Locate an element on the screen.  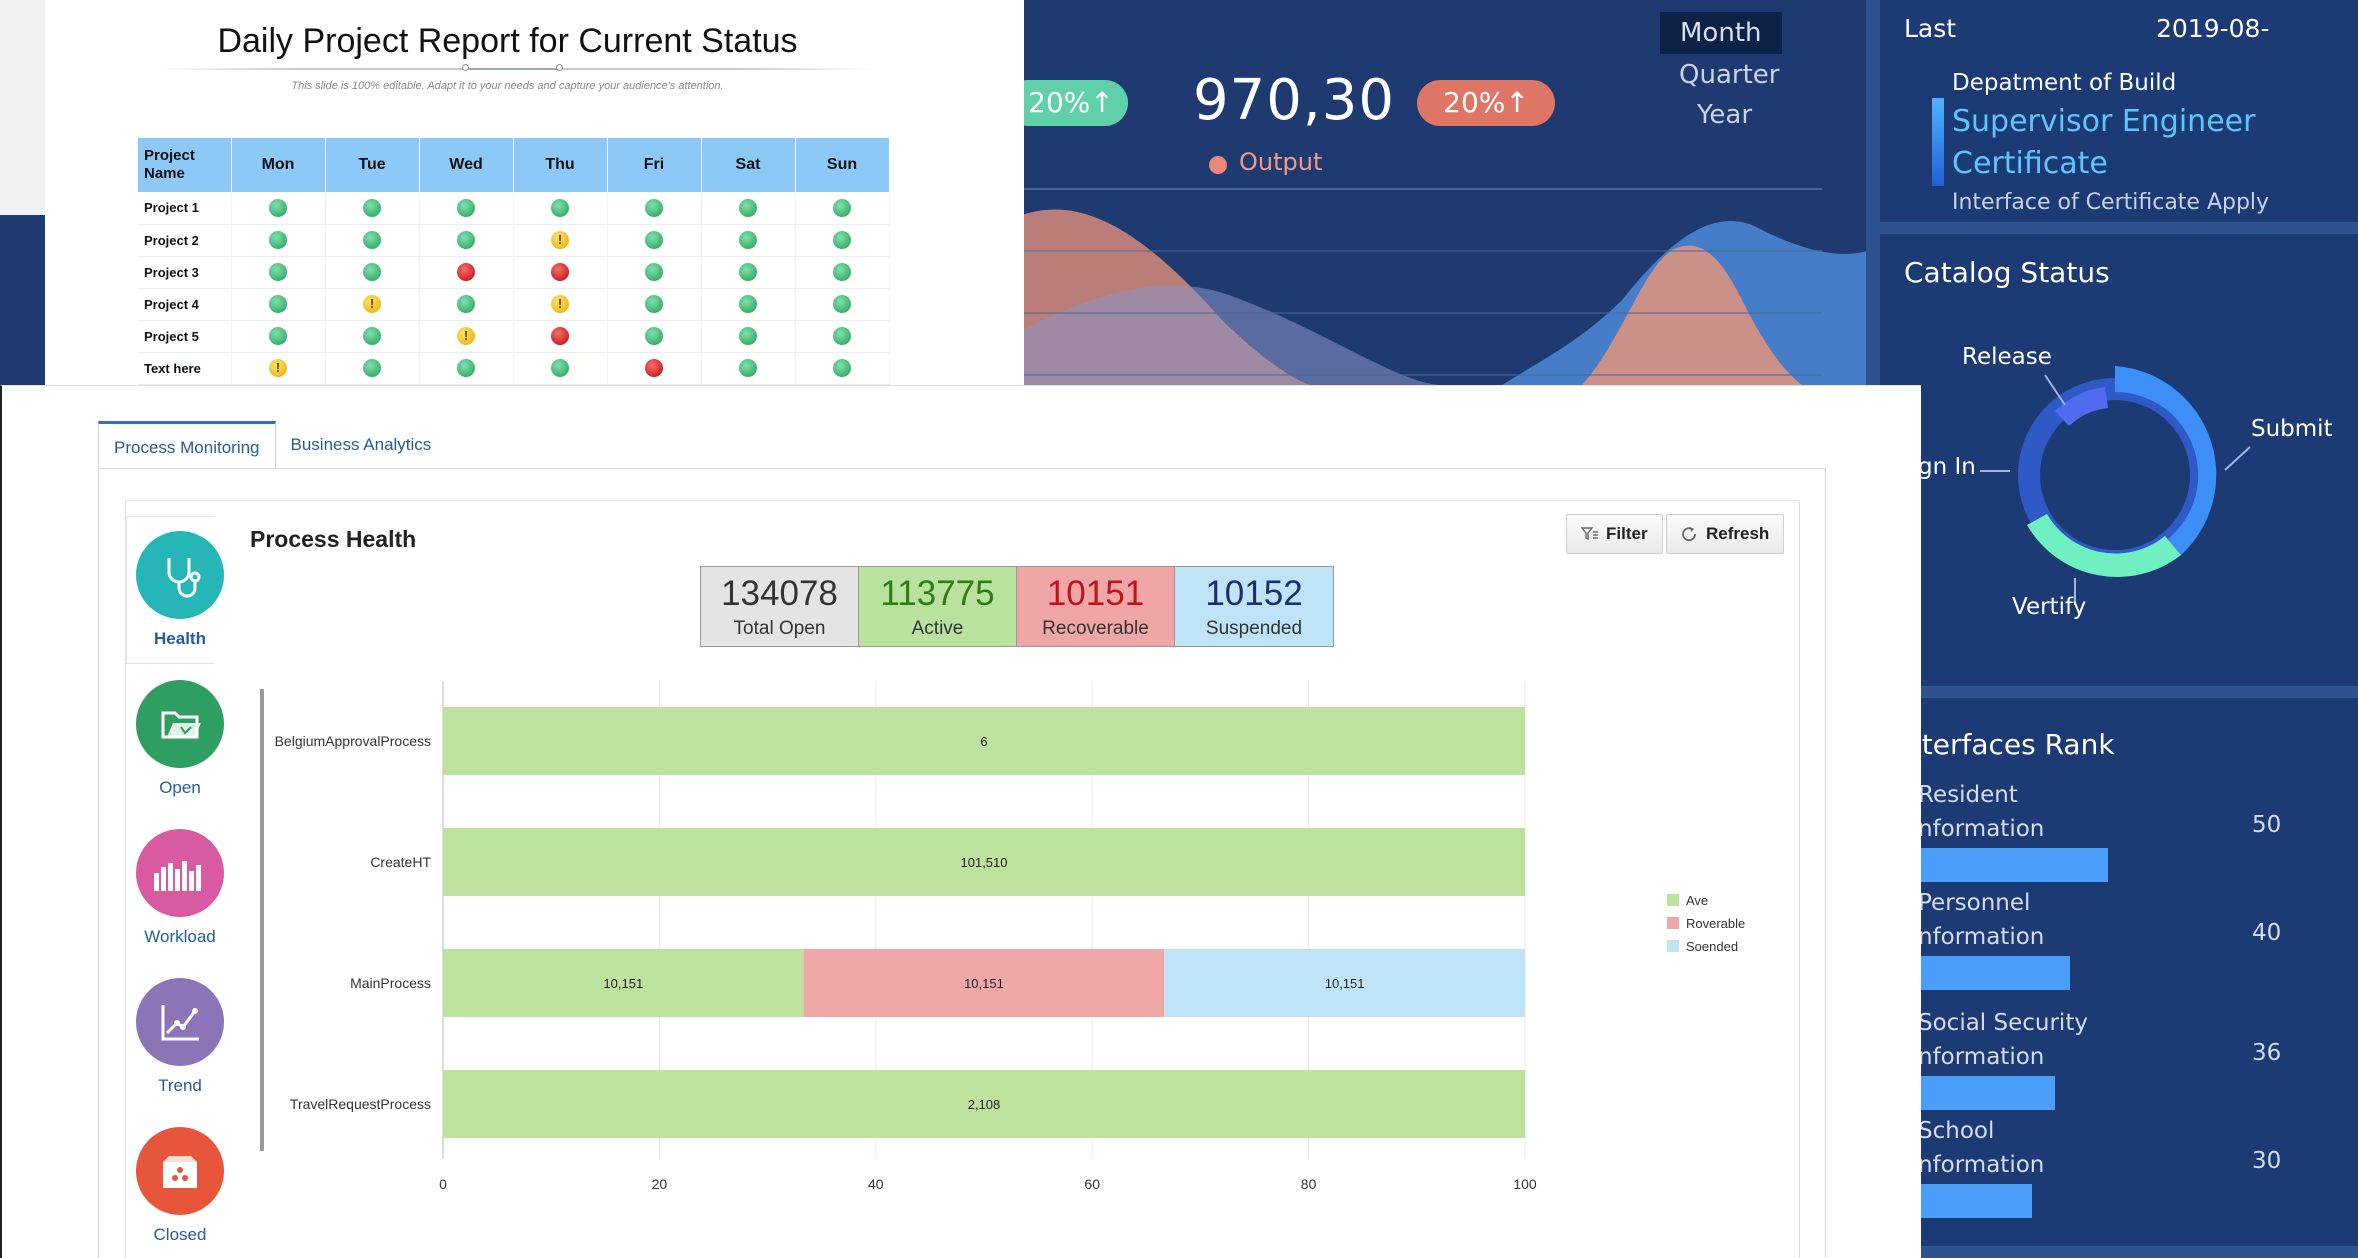
page-title: Process Health is located at coordinates (333, 539).